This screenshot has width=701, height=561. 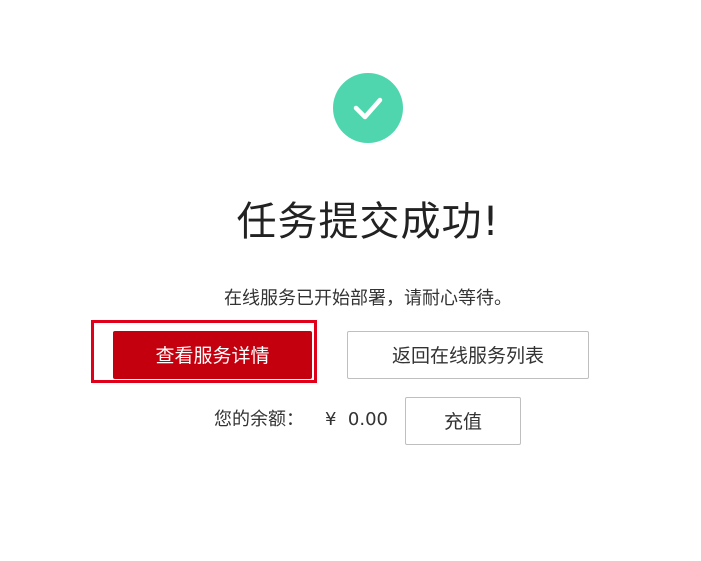 I want to click on balance-amount: ¥ 0.00, so click(x=356, y=420).